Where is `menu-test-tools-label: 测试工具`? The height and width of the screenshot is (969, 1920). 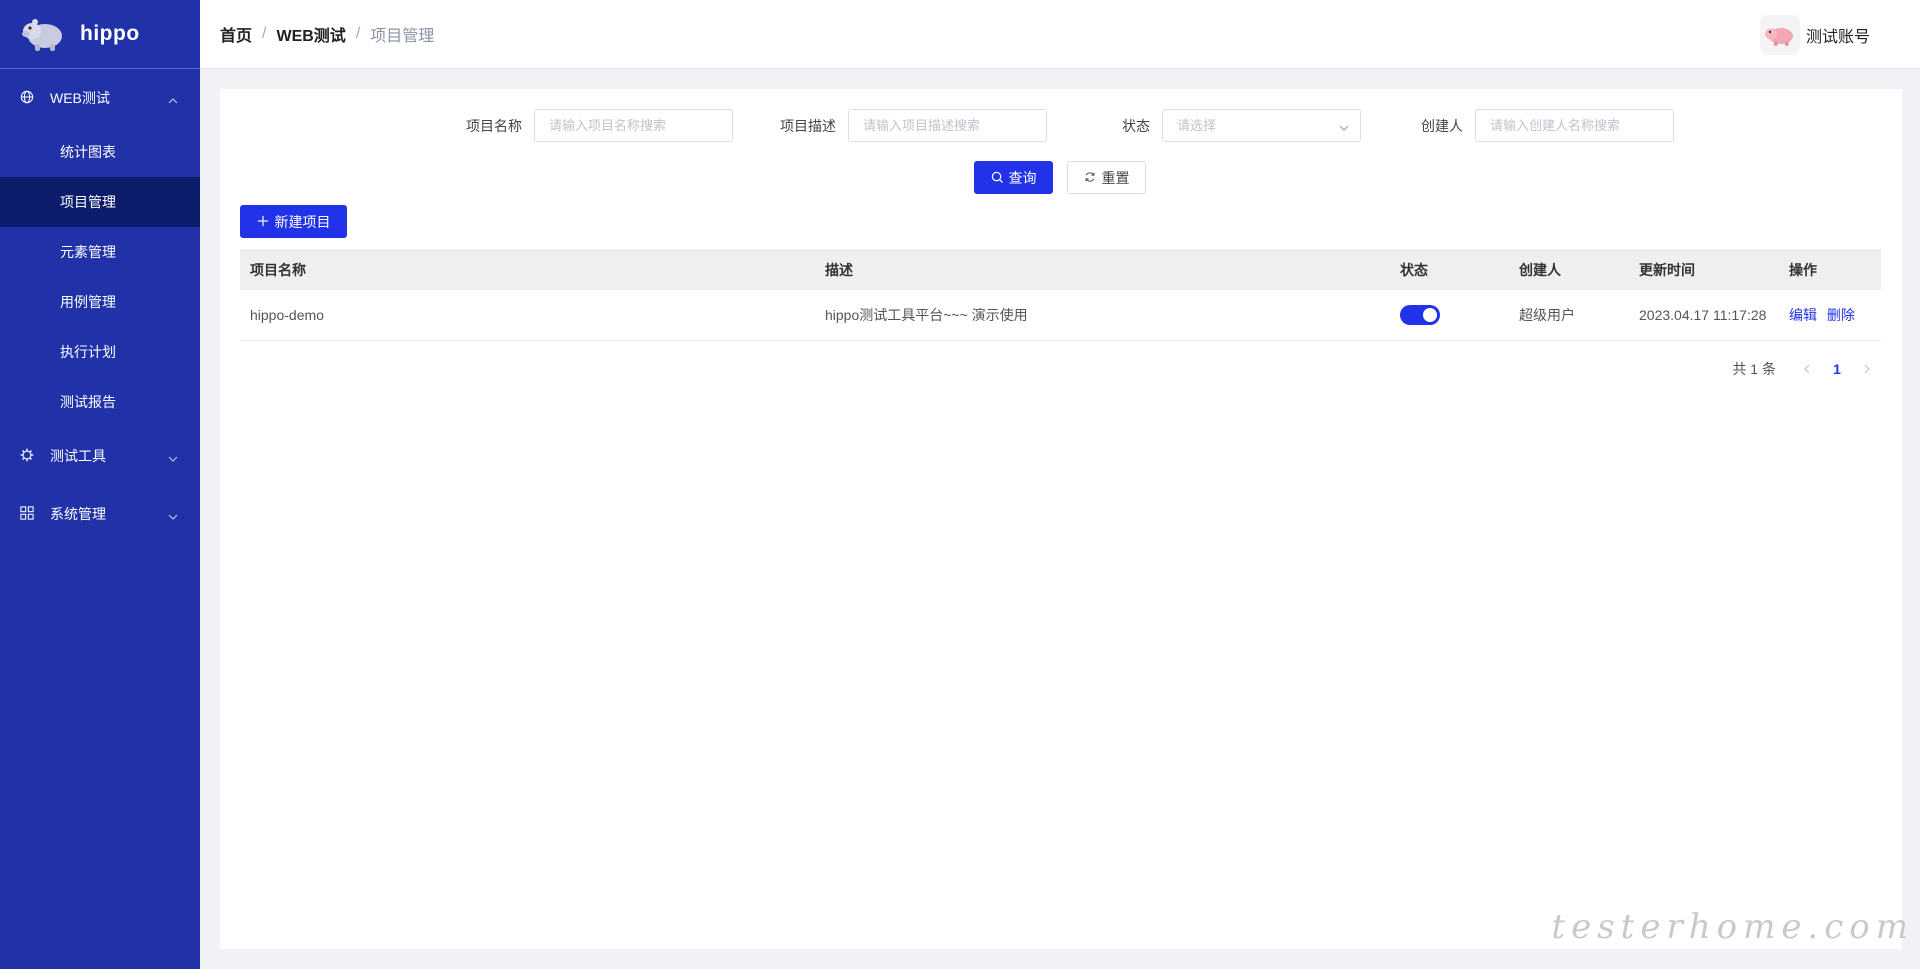 menu-test-tools-label: 测试工具 is located at coordinates (78, 456).